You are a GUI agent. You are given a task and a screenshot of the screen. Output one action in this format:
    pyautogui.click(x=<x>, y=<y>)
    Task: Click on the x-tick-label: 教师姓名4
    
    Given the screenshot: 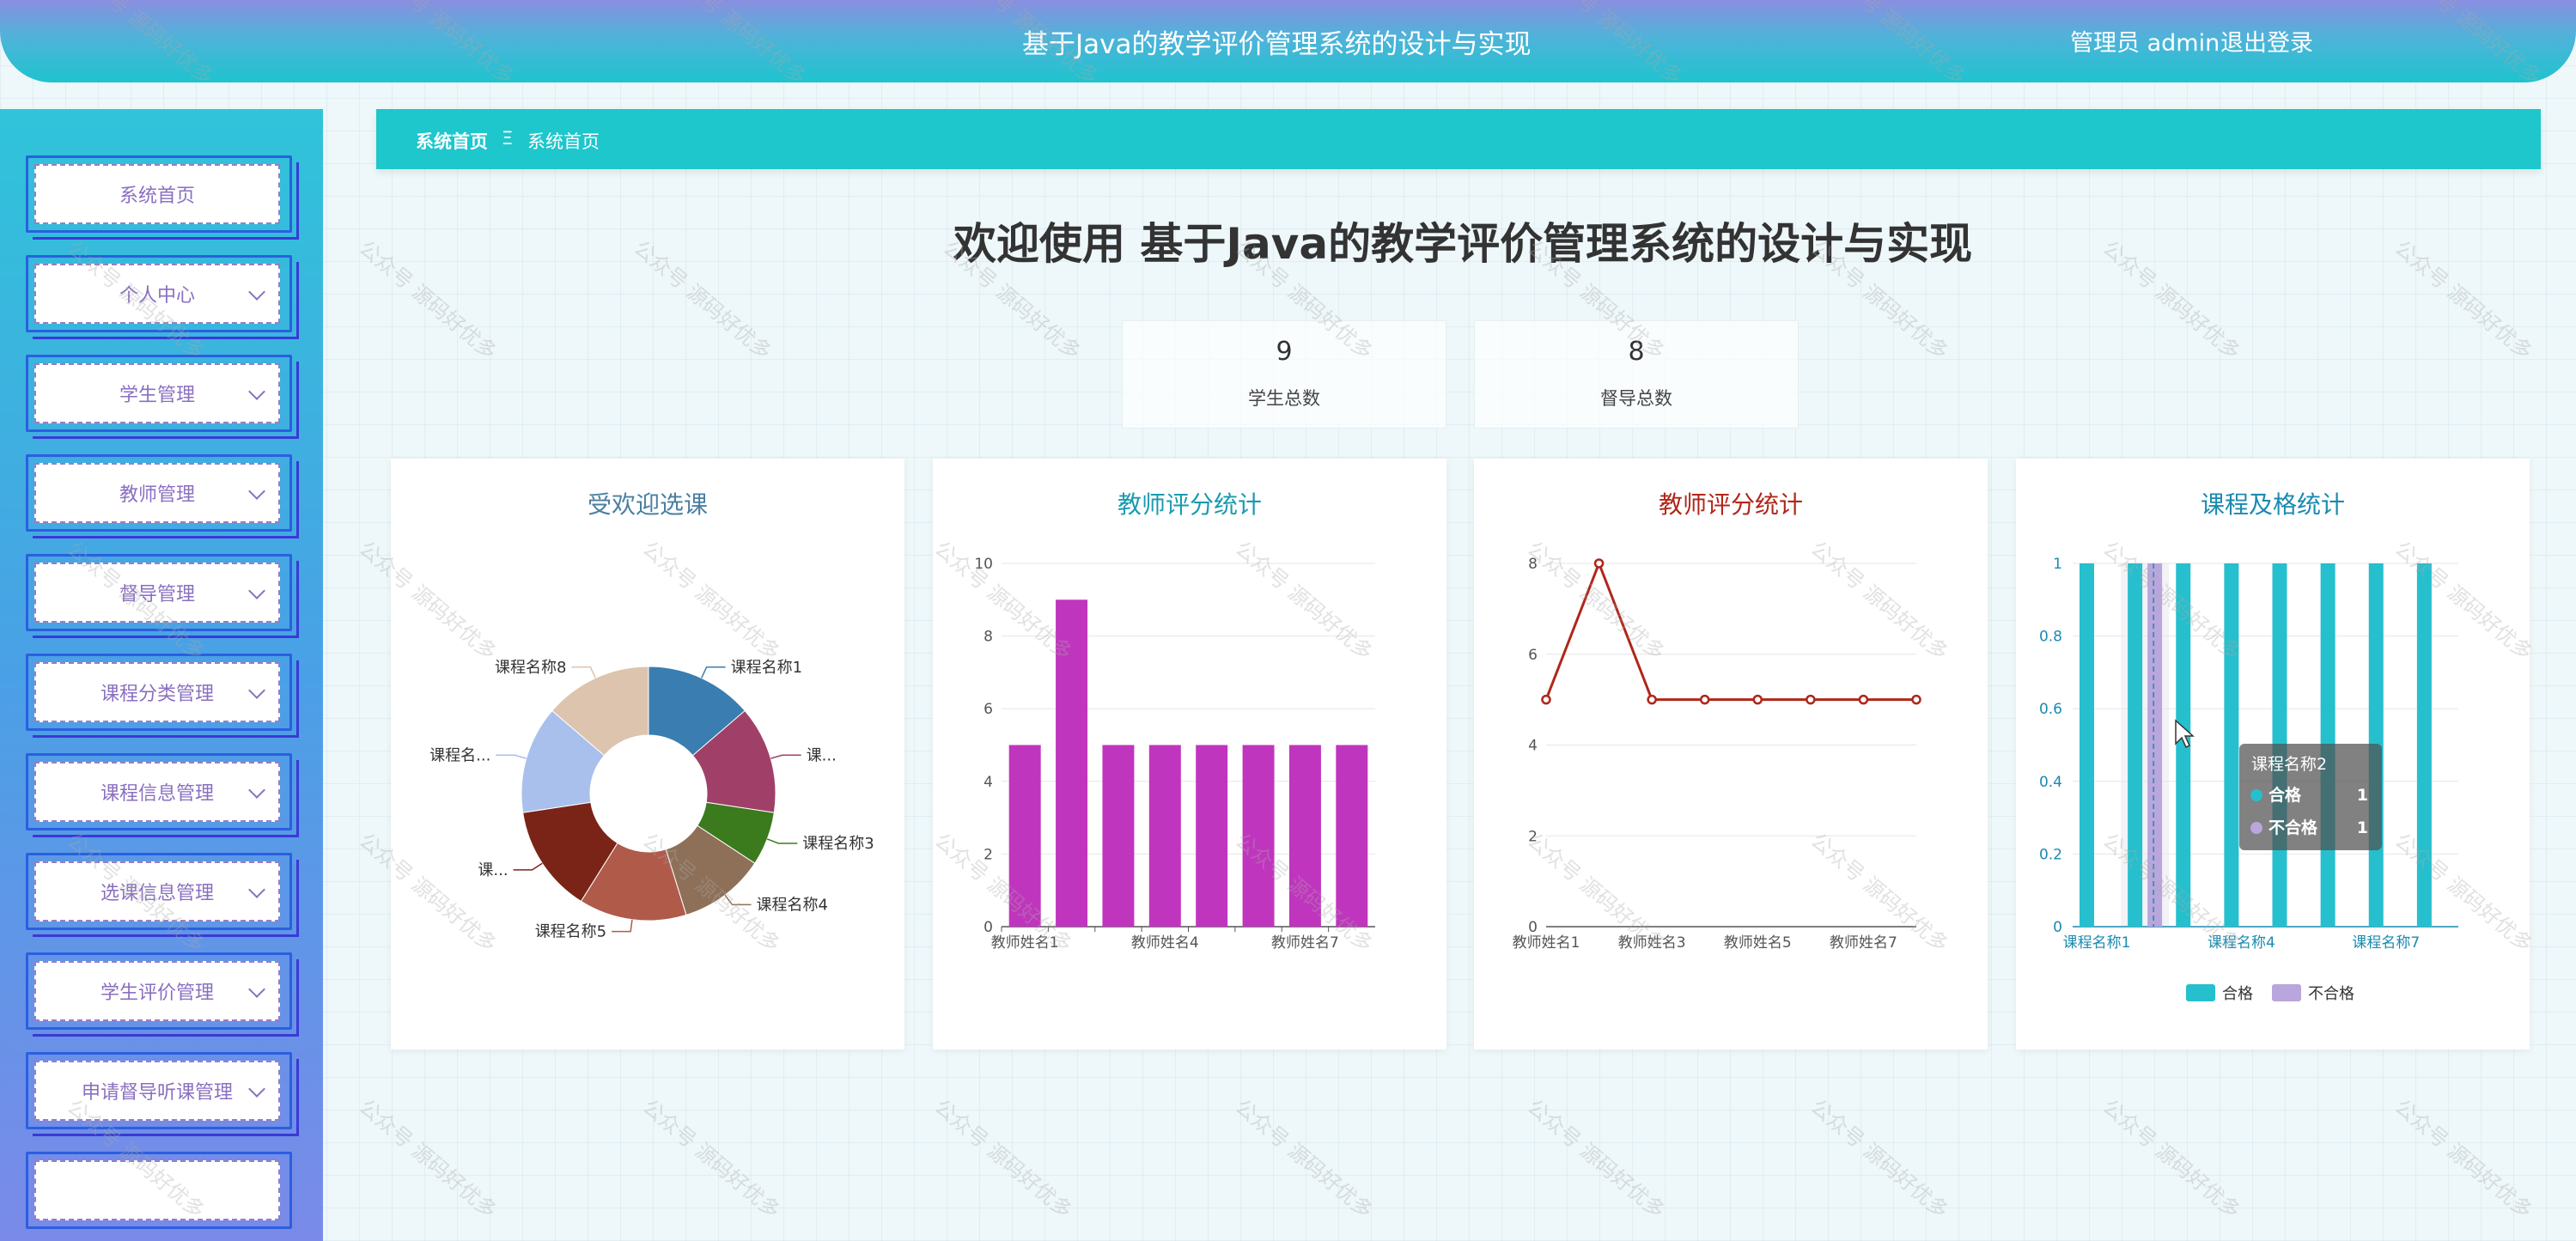 What is the action you would take?
    pyautogui.click(x=1165, y=943)
    